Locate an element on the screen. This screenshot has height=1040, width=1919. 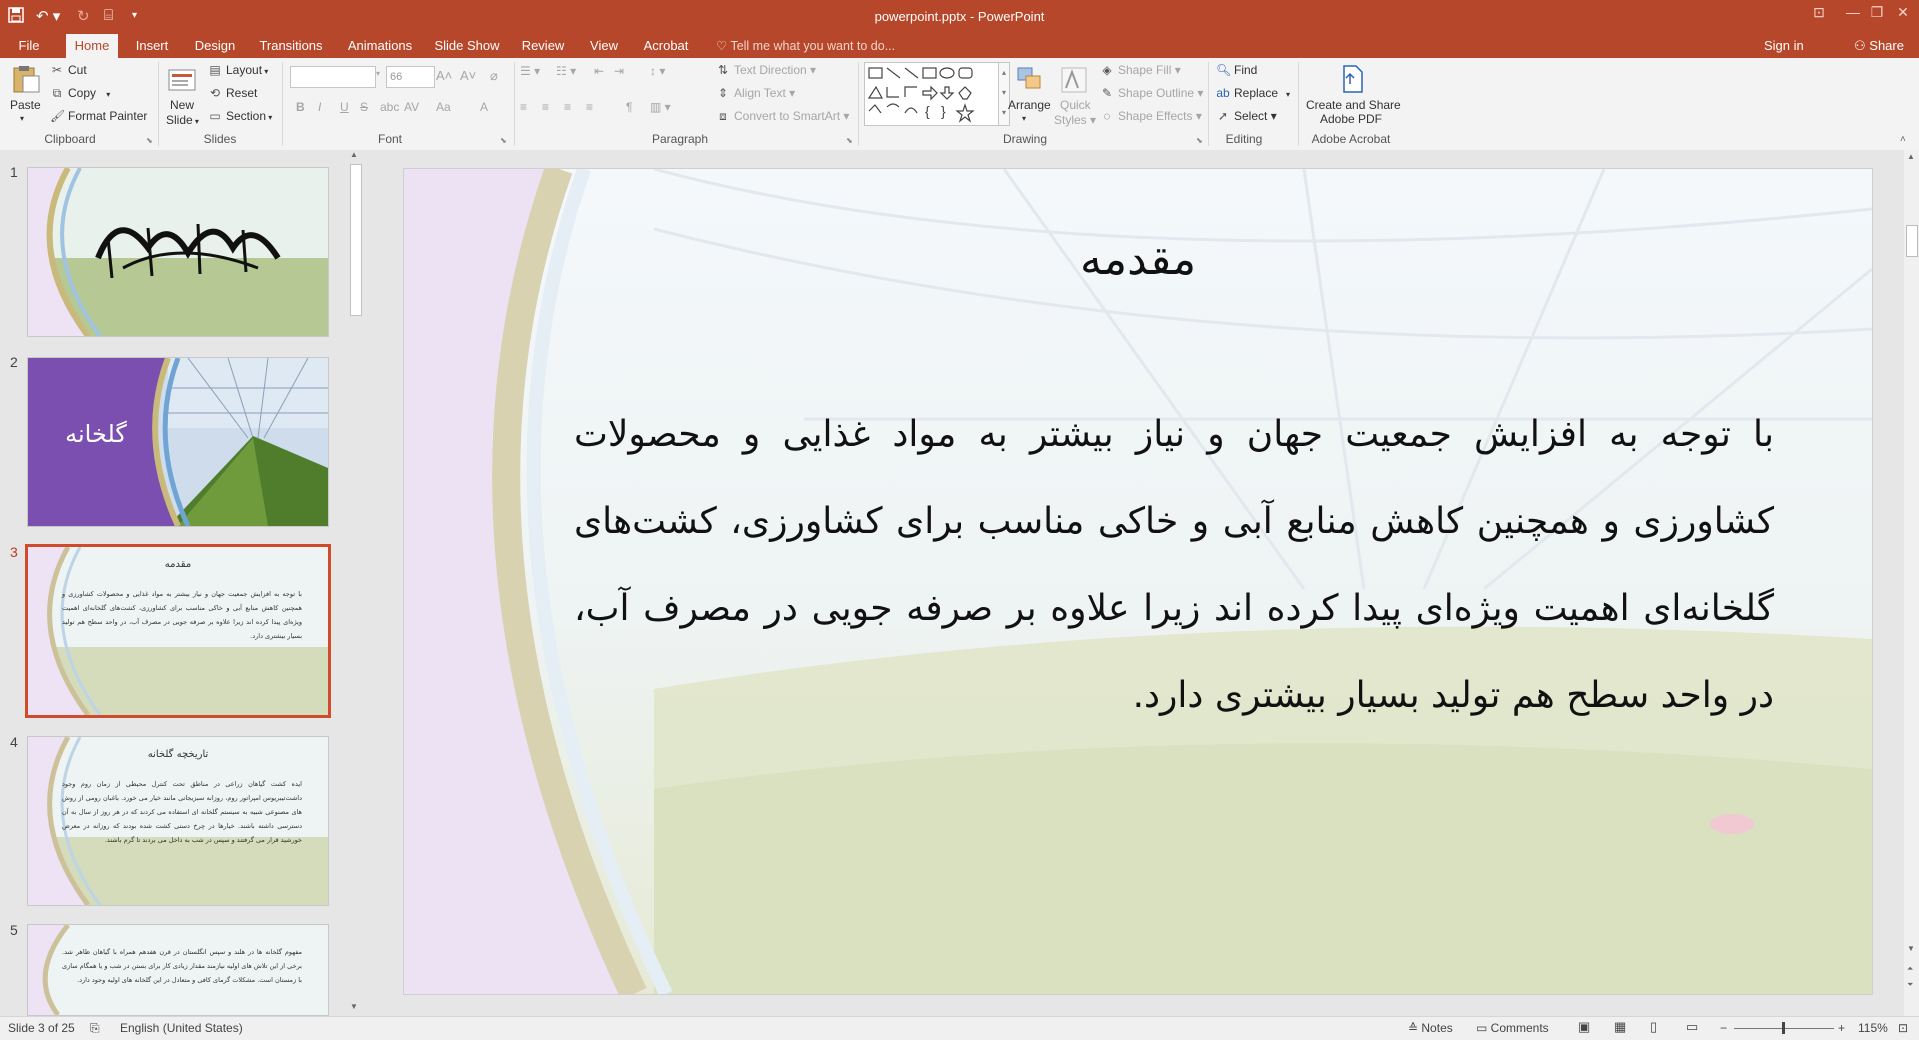
zoom-in-icon: + is located at coordinates (1841, 1028).